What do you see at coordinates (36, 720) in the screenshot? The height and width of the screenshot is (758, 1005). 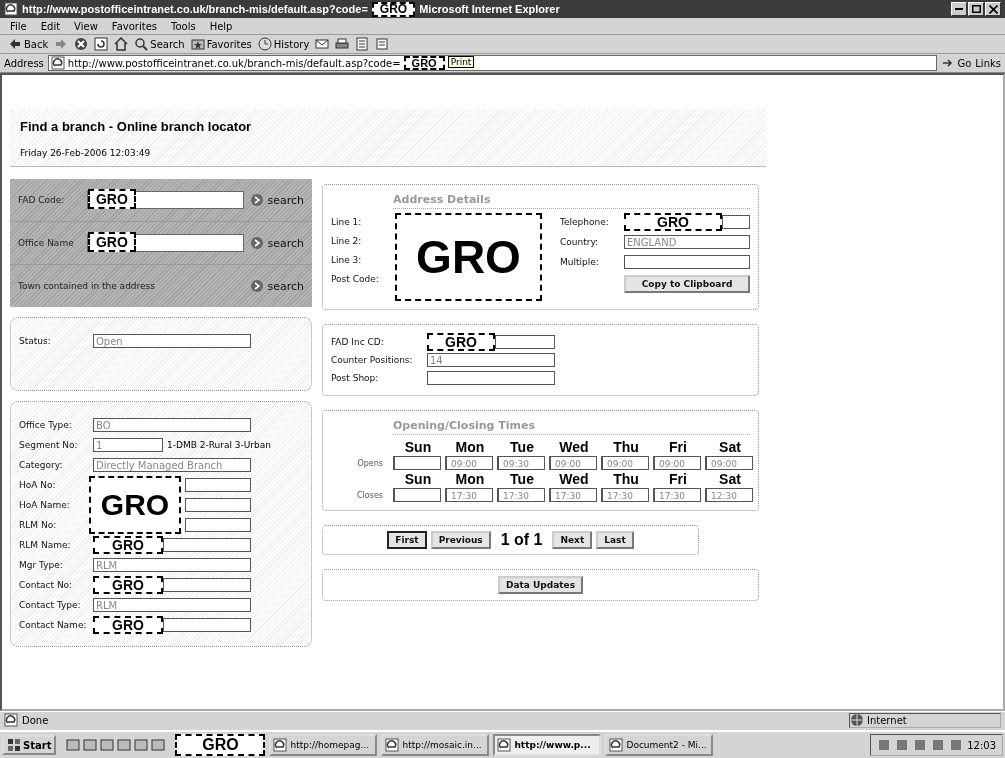 I see `status-text: Done` at bounding box center [36, 720].